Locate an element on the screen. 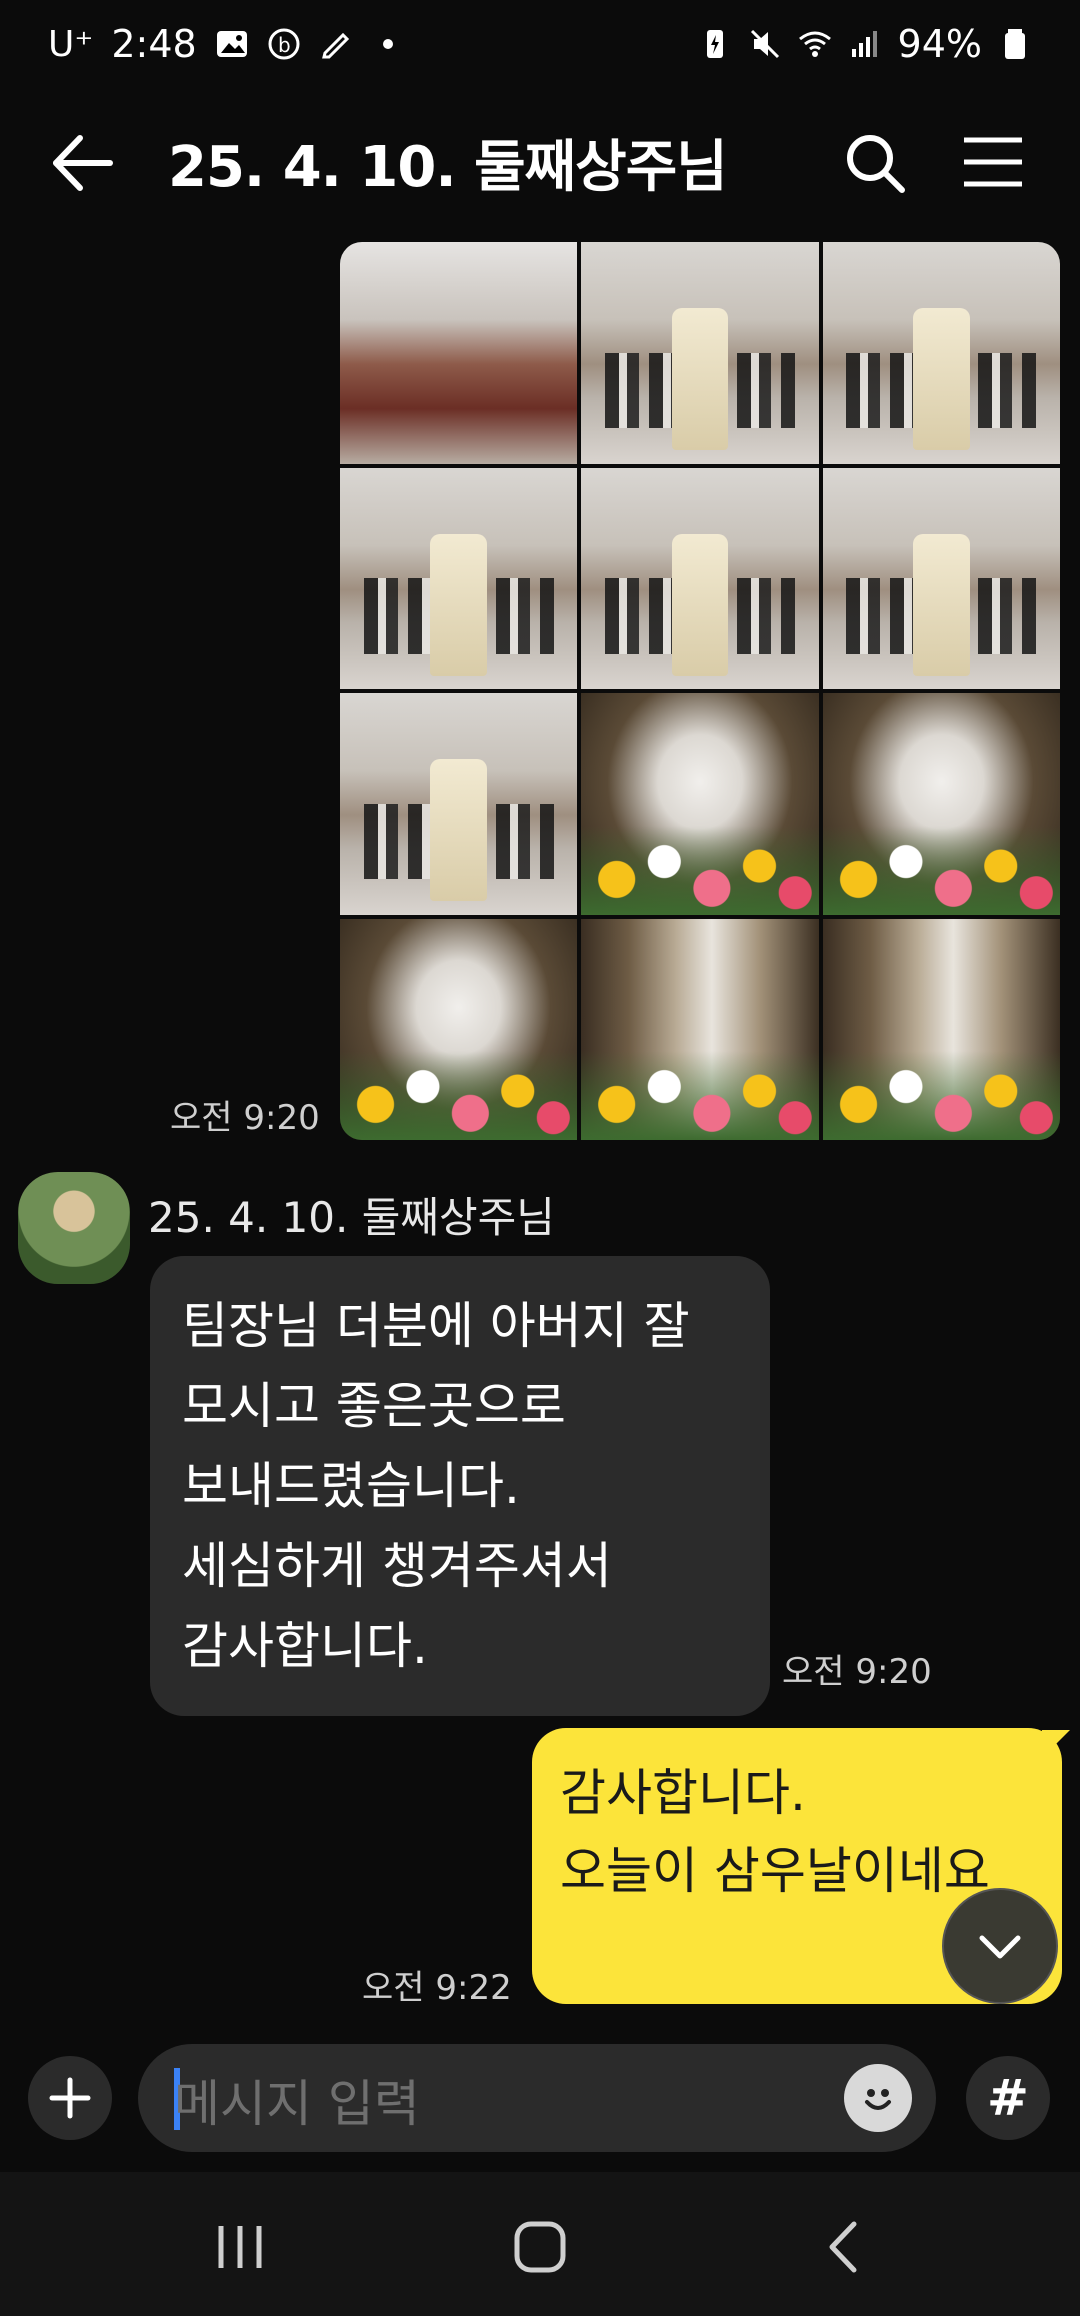 This screenshot has height=2316, width=1080. svg-text: b is located at coordinates (284, 45).